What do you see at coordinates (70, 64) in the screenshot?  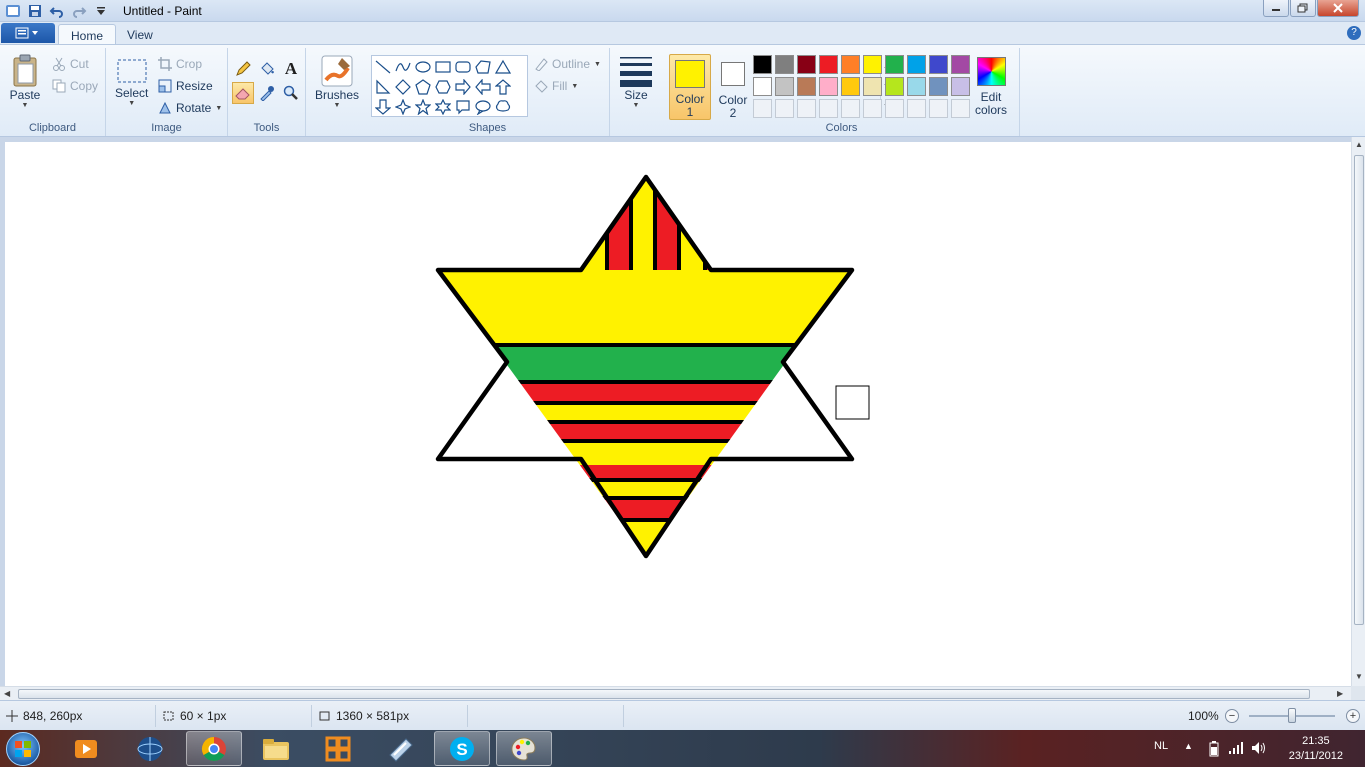 I see `cut-button: Cut` at bounding box center [70, 64].